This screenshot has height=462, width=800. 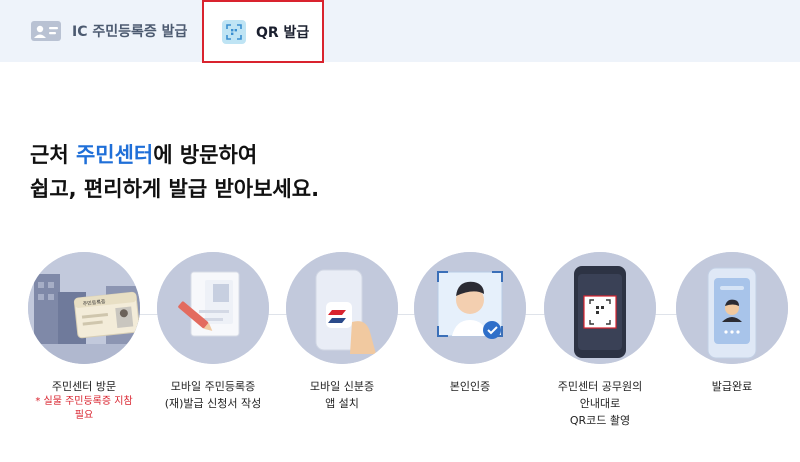 I want to click on step-label-line: 발급완료, so click(x=732, y=386).